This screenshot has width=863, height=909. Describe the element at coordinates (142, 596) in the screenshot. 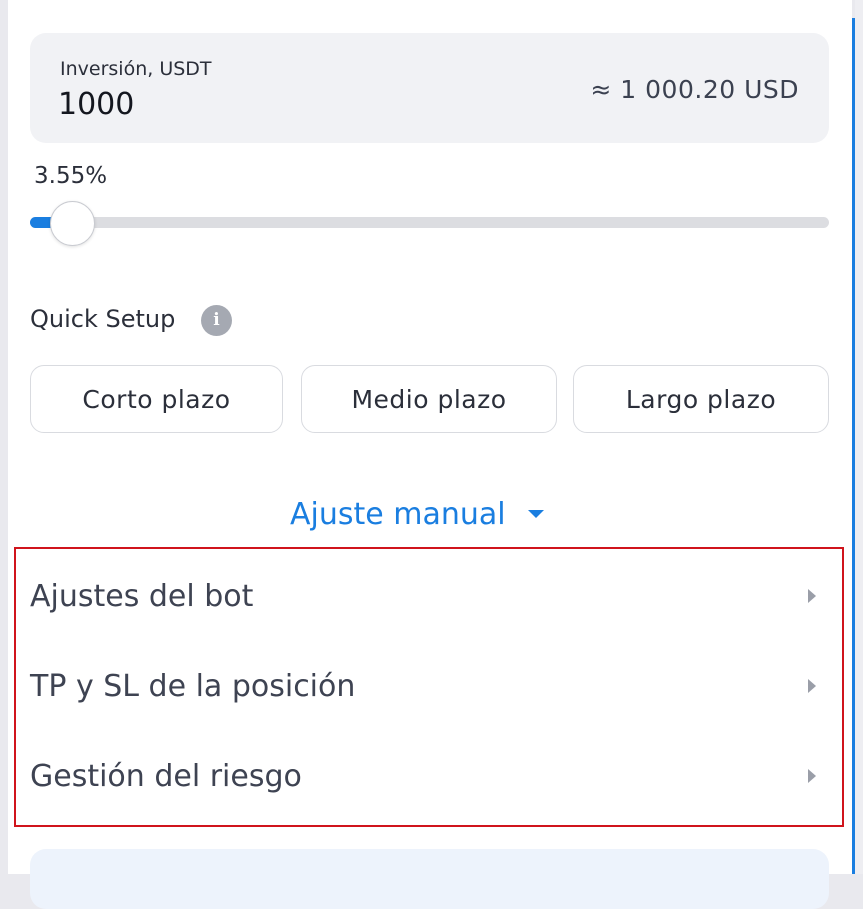

I see `section-label: Ajustes del bot` at that location.